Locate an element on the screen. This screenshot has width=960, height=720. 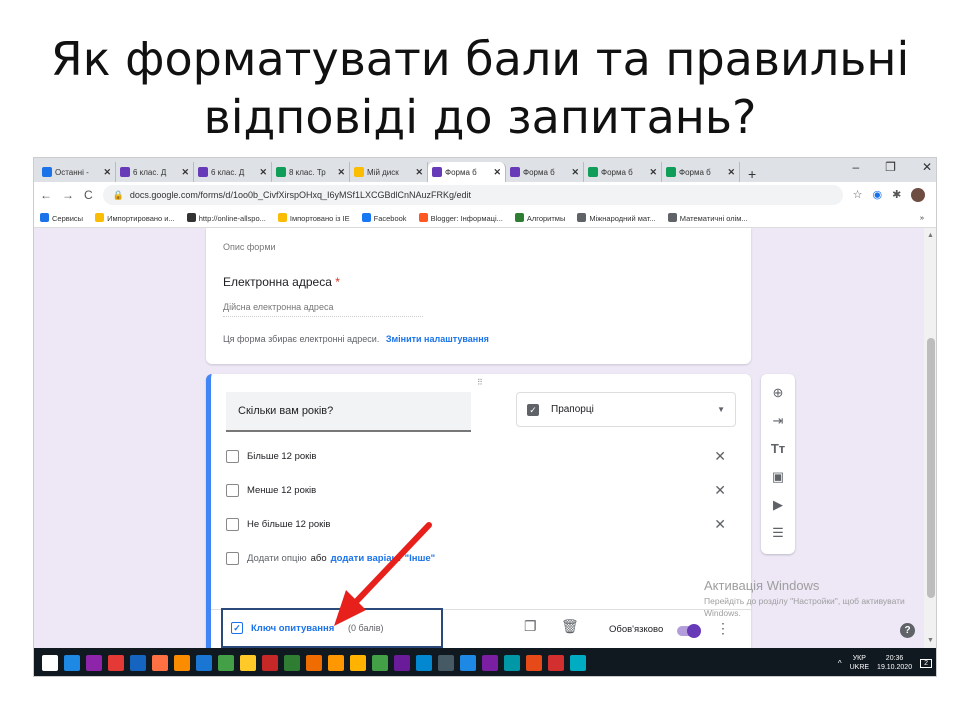
windows-taskbar: ^ УКР UKRE 20:36 19.10.2020 2 is located at coordinates (485, 662).